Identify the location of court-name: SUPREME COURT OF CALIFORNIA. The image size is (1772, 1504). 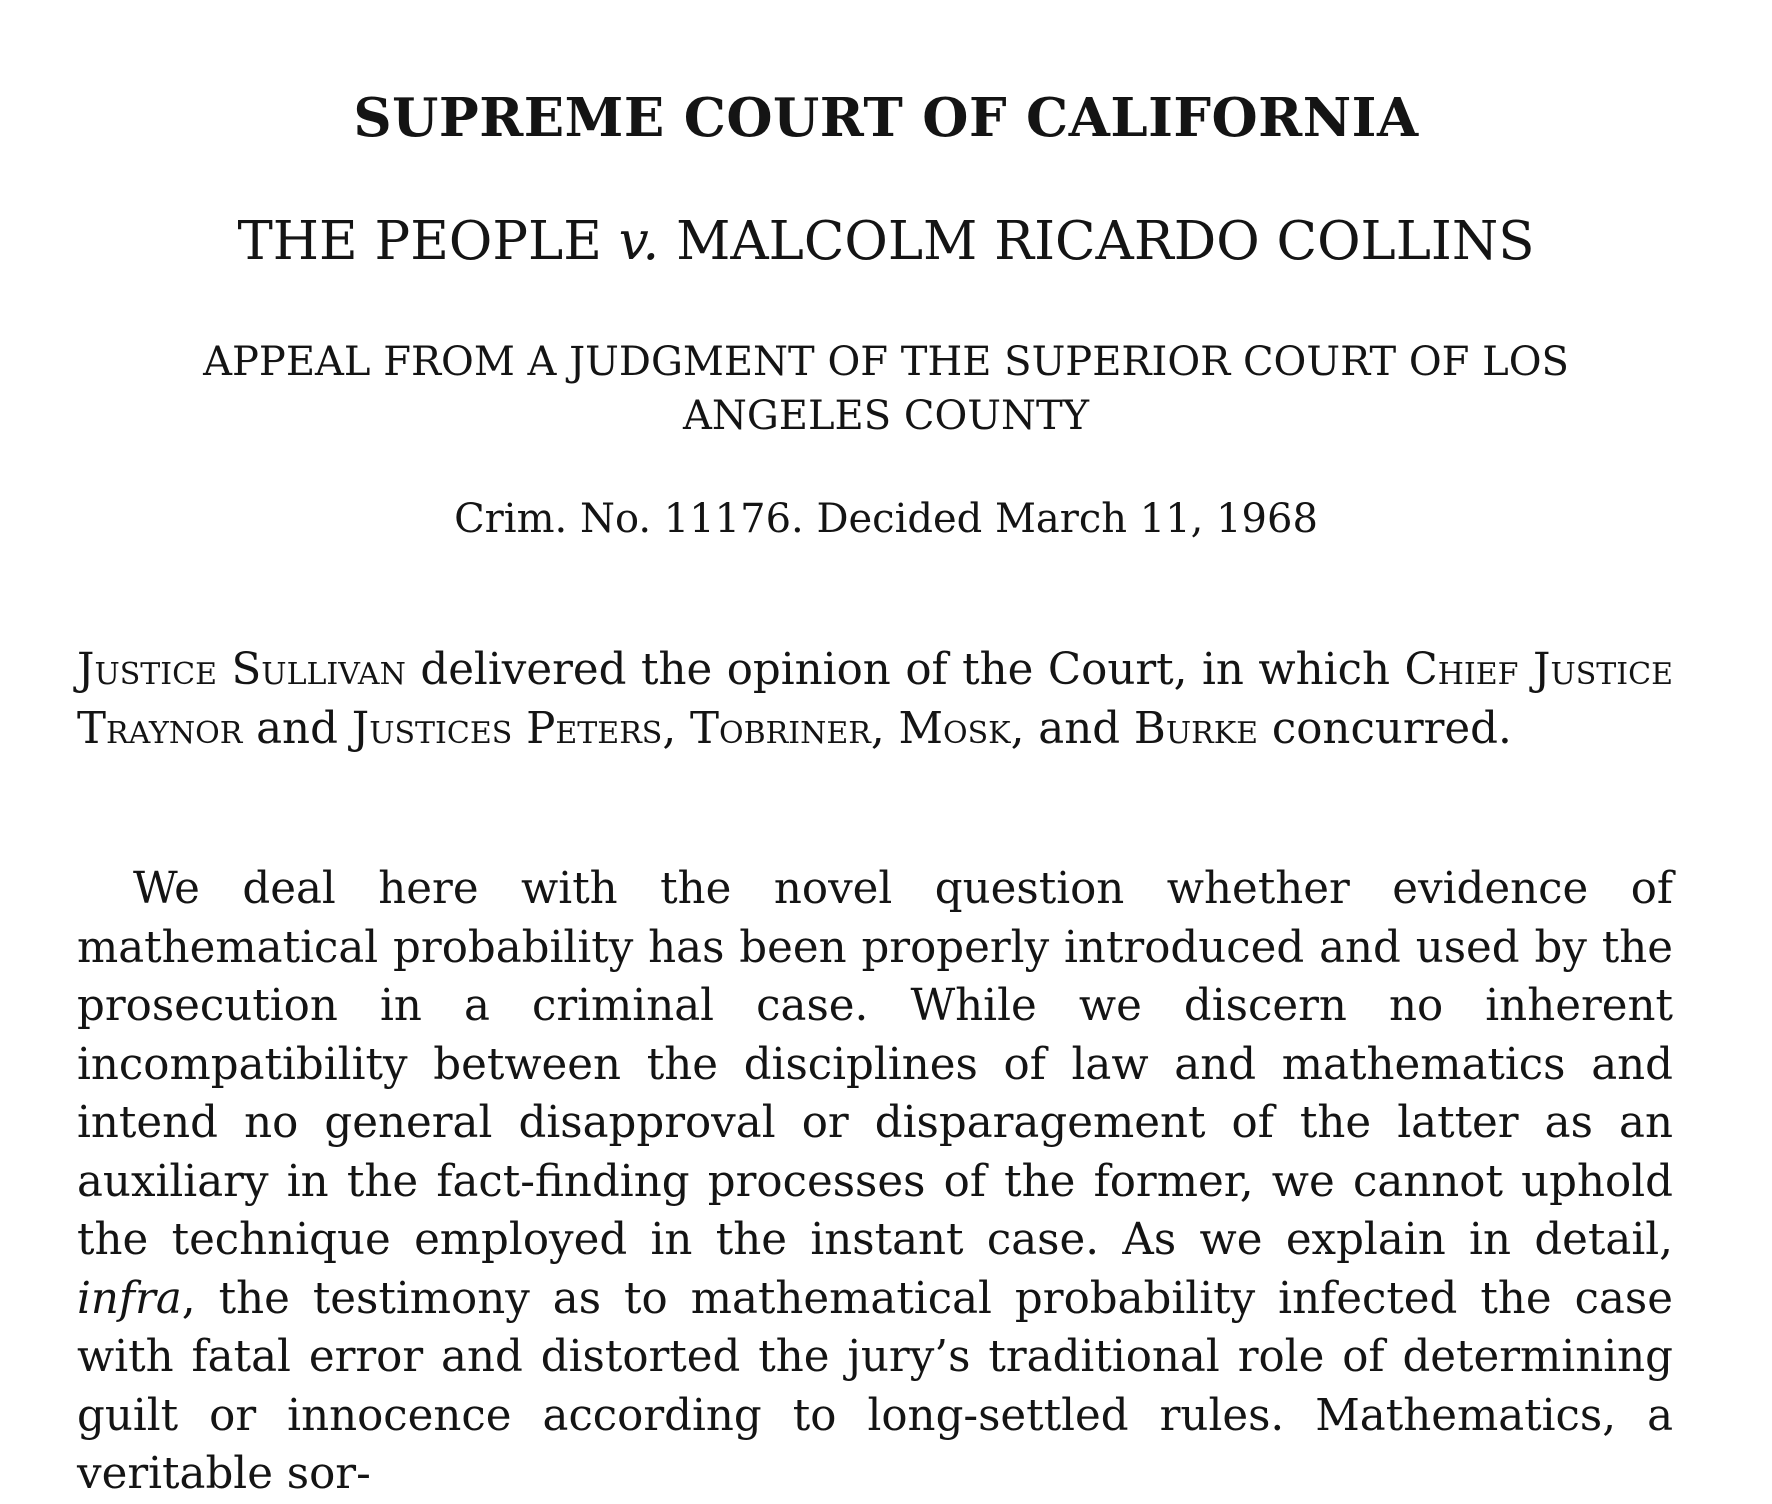
(886, 118).